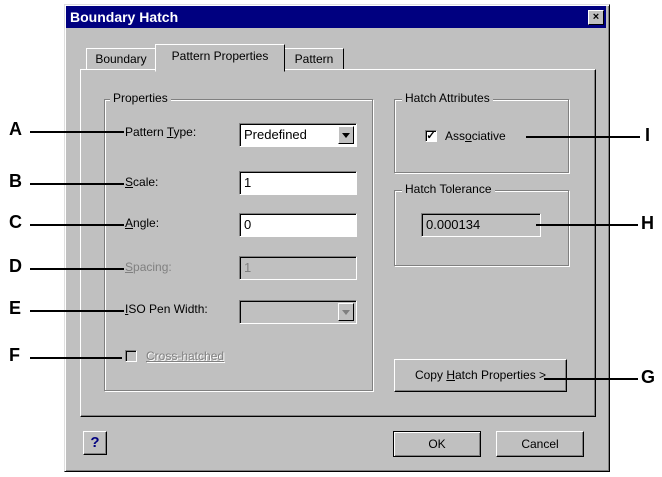 The height and width of the screenshot is (477, 662). I want to click on ok-button: OK, so click(437, 444).